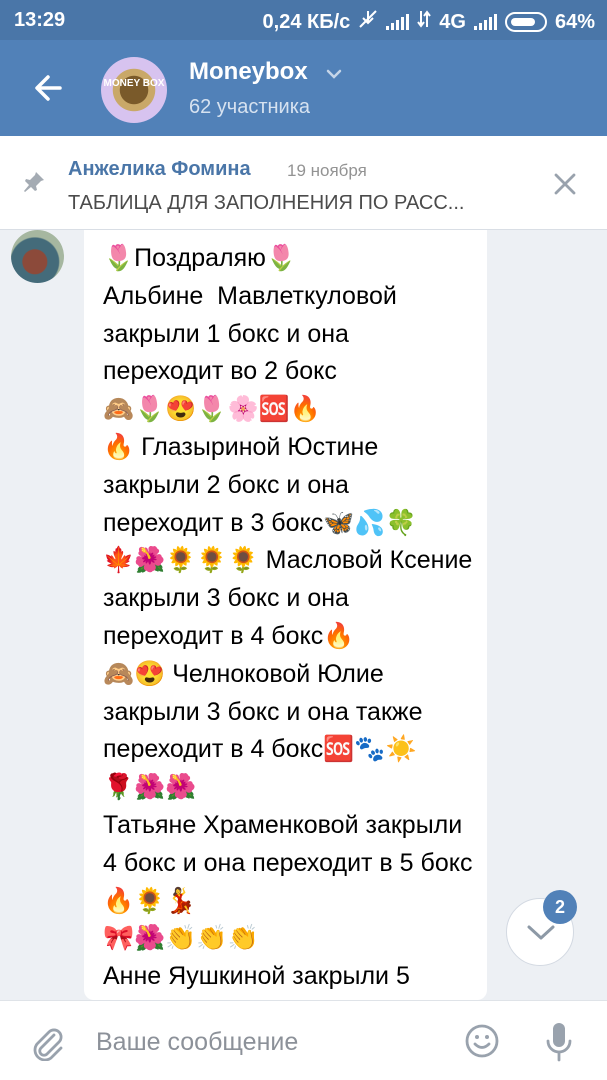 Image resolution: width=607 pixels, height=1080 pixels. I want to click on chat-header: MONEY BOX Moneybox 62 участника, so click(303, 88).